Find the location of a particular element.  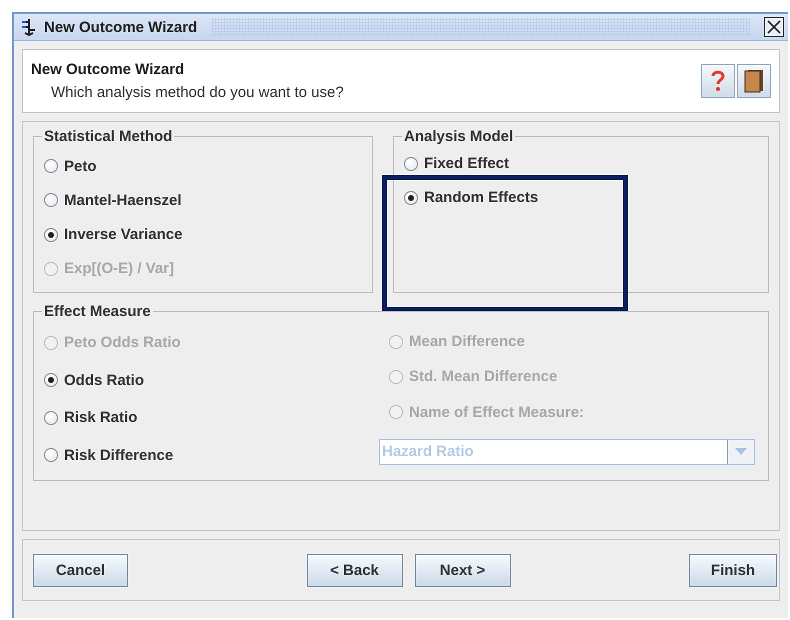

group-title: Analysis Model is located at coordinates (458, 136).